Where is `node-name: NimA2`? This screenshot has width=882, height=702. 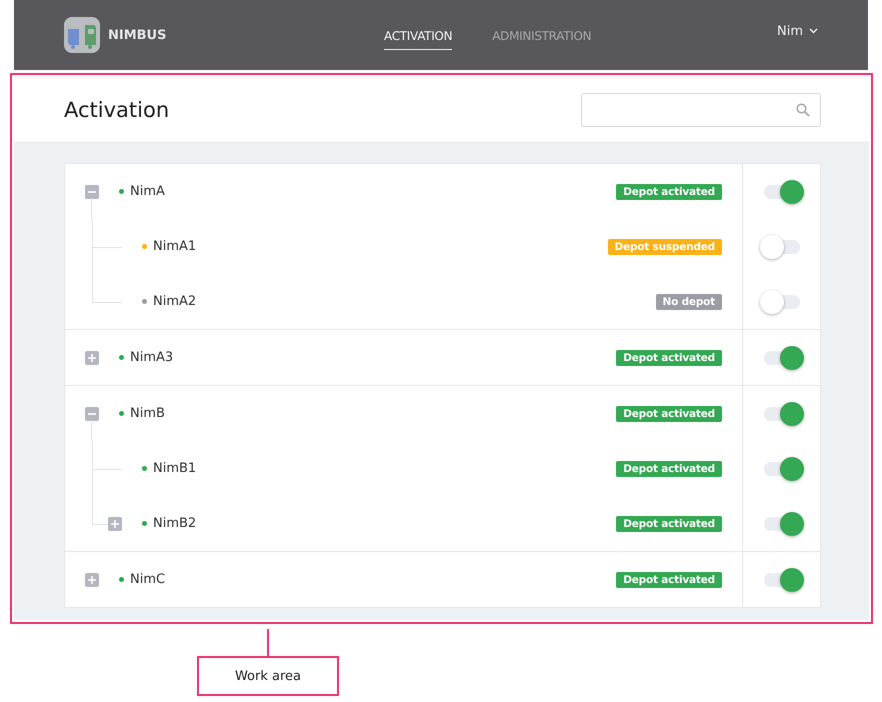
node-name: NimA2 is located at coordinates (175, 301).